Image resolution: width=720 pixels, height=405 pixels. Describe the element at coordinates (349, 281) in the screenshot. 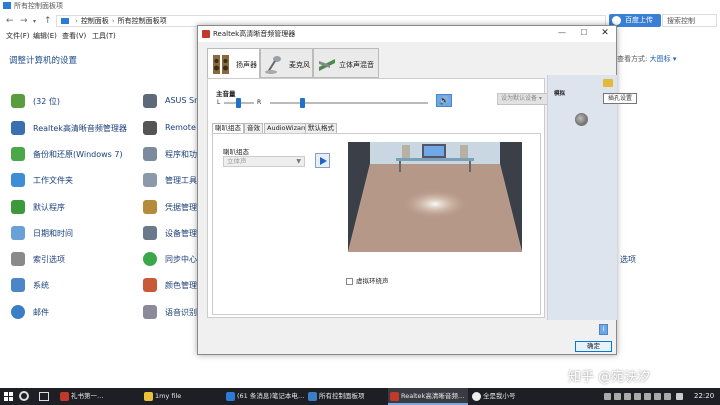

I see `checkbox-icon` at that location.